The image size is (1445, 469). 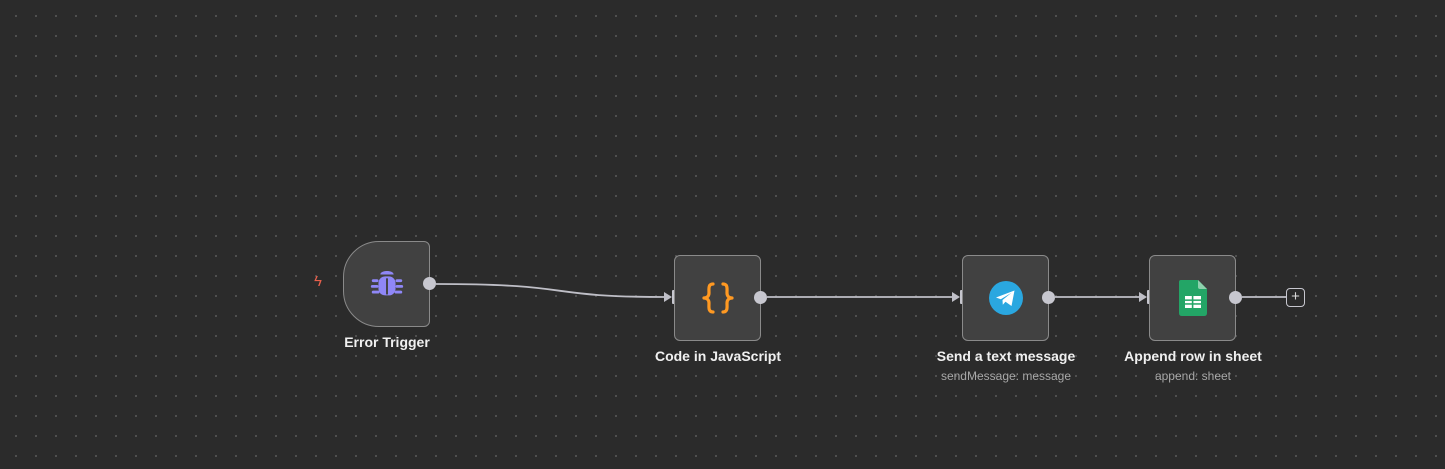 I want to click on node-label-append-row-in-sheet: Append row in sheet, so click(x=1193, y=356).